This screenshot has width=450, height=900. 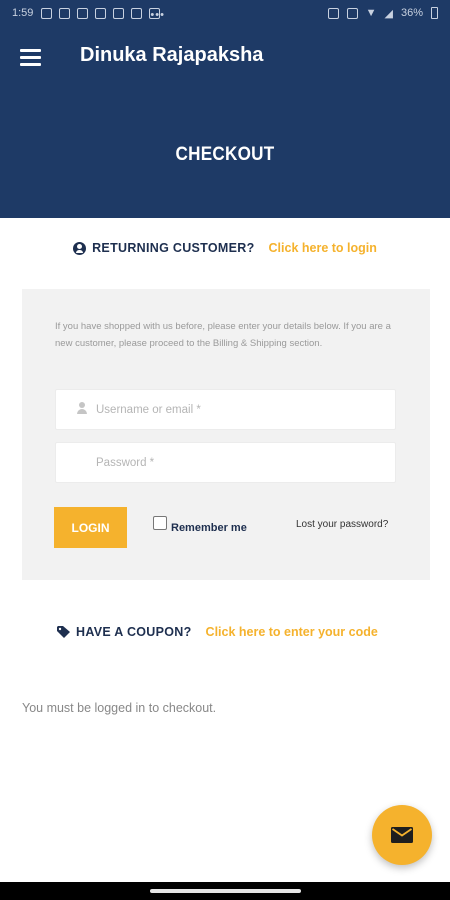 I want to click on battery-text: 36%, so click(x=411, y=13).